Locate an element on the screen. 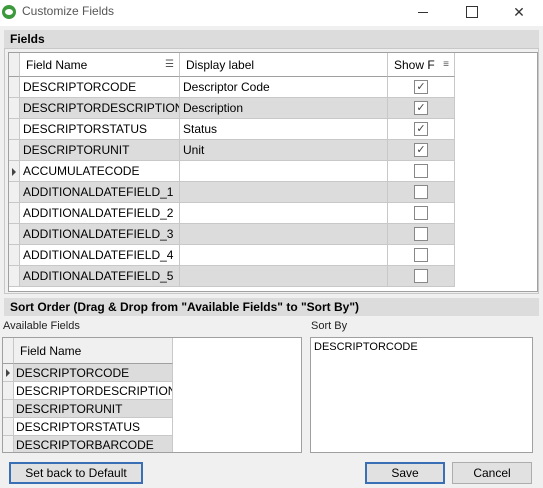  fields-row: DESCRIPTORUNIT Unit ✓ is located at coordinates (232, 150).